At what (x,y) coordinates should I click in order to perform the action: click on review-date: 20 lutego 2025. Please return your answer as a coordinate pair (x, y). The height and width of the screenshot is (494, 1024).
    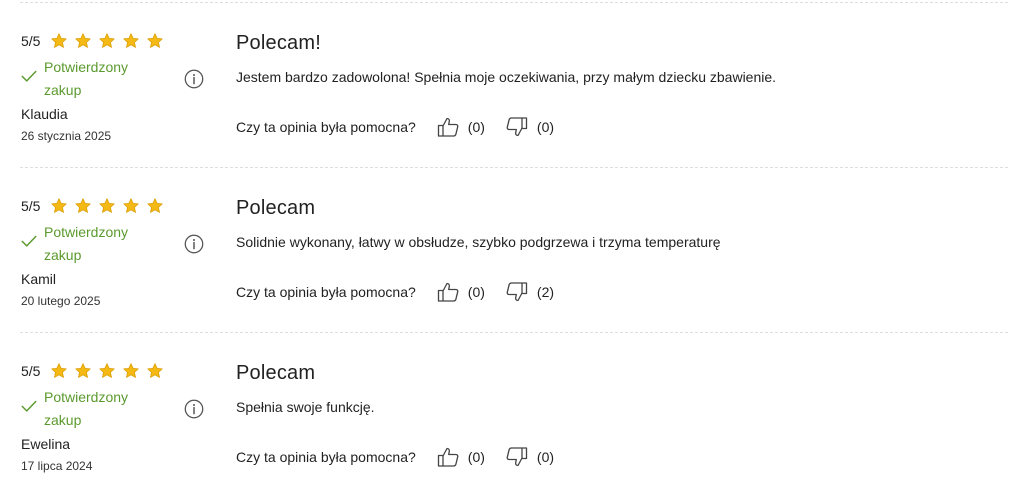
    Looking at the image, I should click on (61, 301).